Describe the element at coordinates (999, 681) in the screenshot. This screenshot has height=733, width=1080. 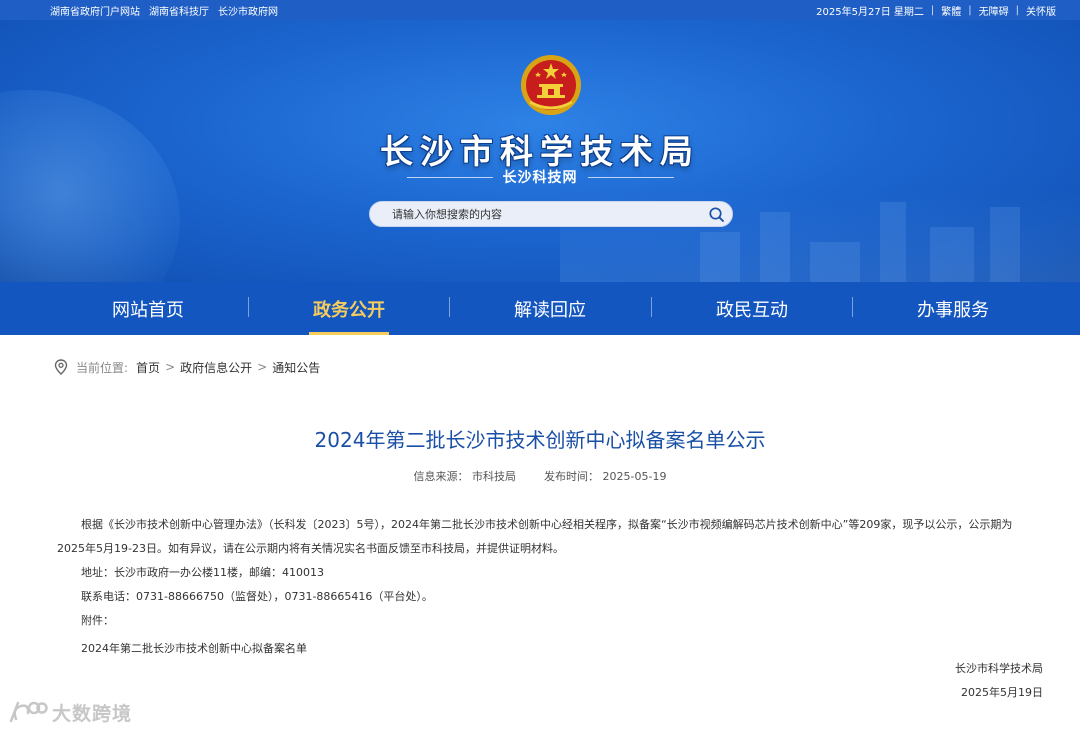
I see `signature-block: 长沙市科学技术局 2025年5月19日` at that location.